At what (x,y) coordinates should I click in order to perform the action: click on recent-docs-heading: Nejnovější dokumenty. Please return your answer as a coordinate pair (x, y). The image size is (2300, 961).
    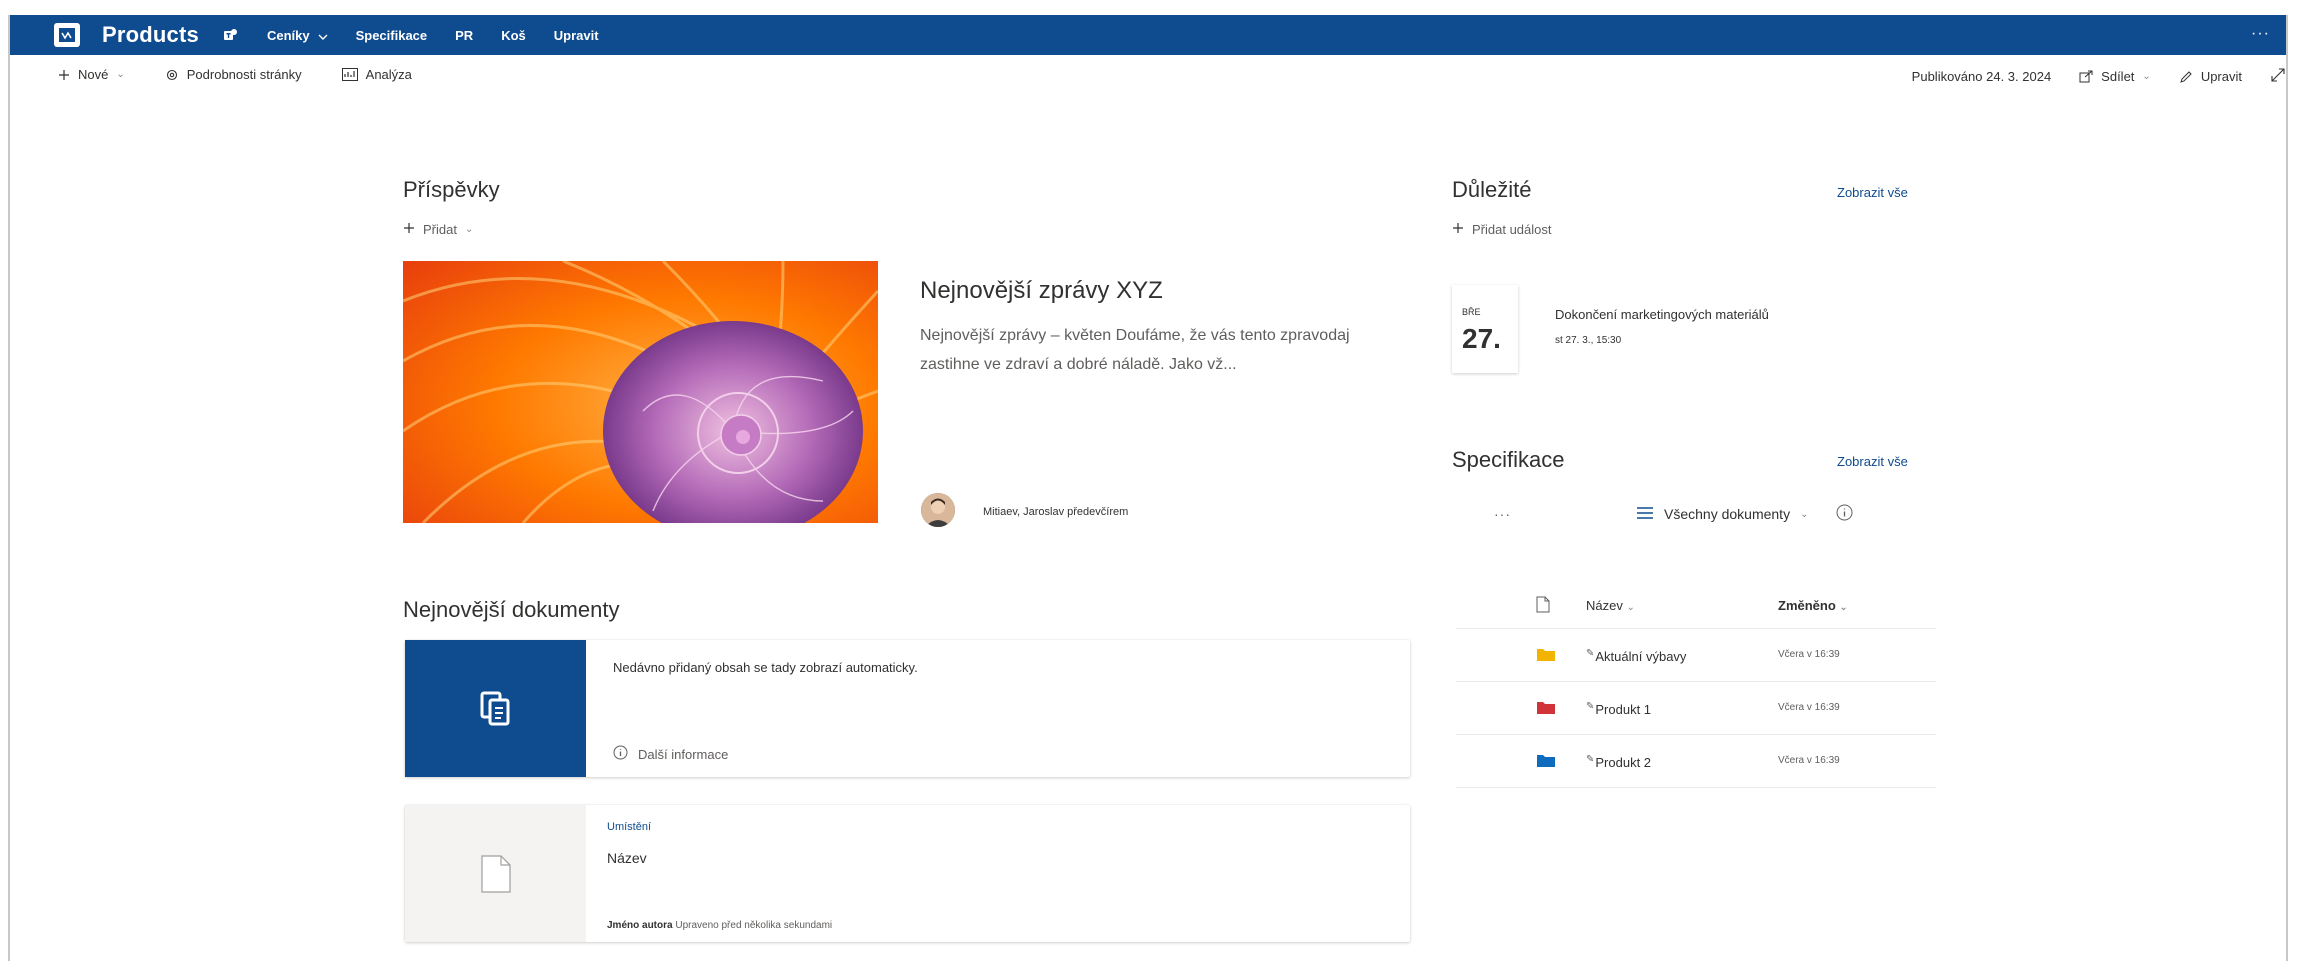
    Looking at the image, I should click on (511, 609).